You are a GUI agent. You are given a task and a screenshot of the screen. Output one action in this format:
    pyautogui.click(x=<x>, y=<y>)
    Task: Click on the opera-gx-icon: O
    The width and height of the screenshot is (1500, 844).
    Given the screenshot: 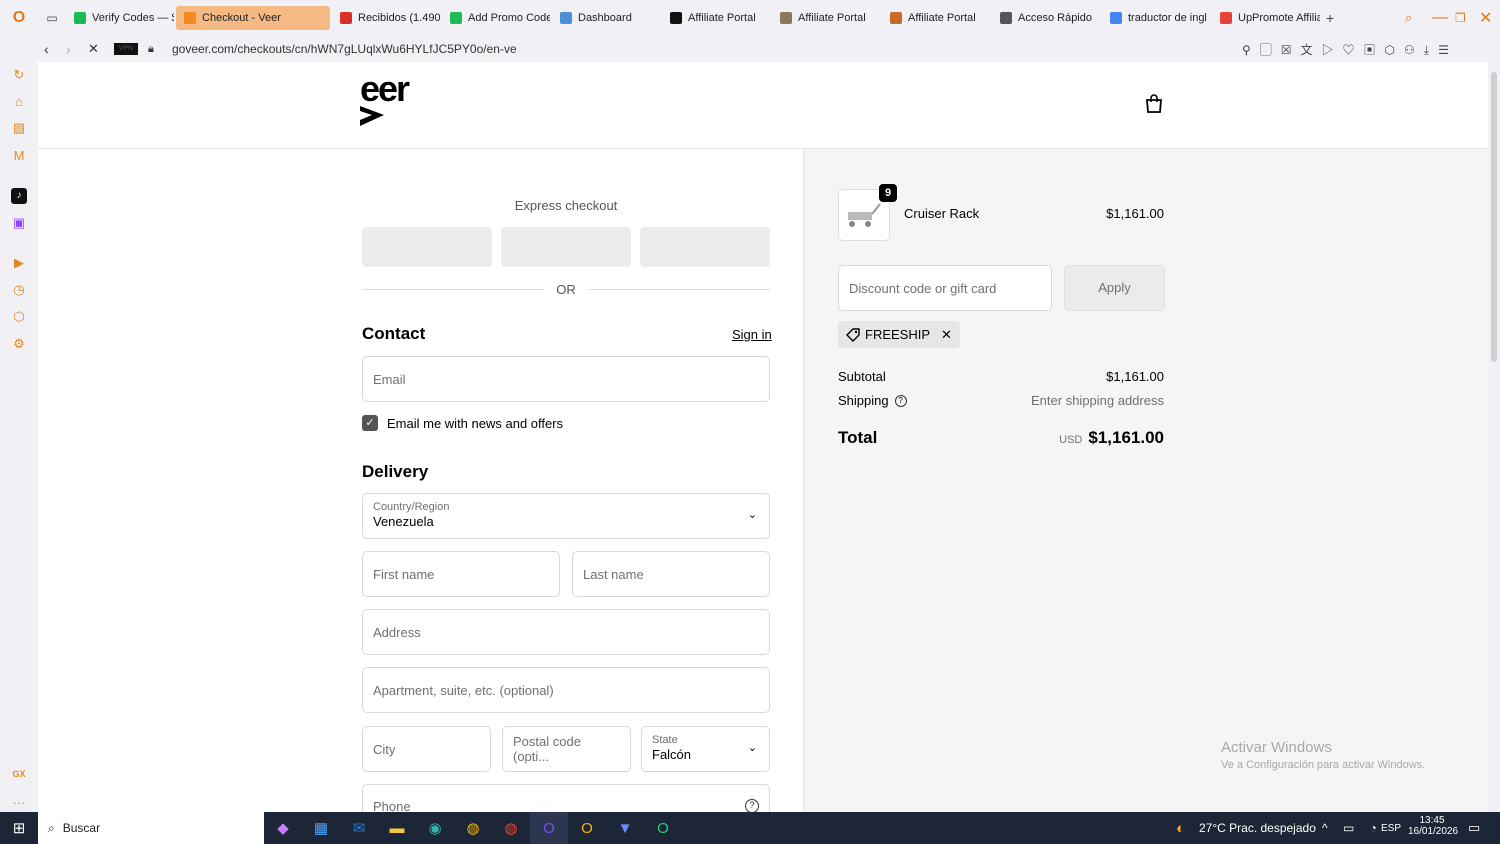 What is the action you would take?
    pyautogui.click(x=549, y=828)
    